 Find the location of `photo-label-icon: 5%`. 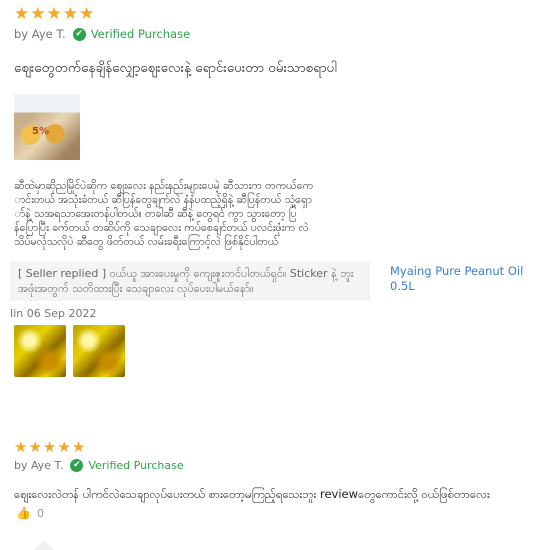

photo-label-icon: 5% is located at coordinates (40, 131).